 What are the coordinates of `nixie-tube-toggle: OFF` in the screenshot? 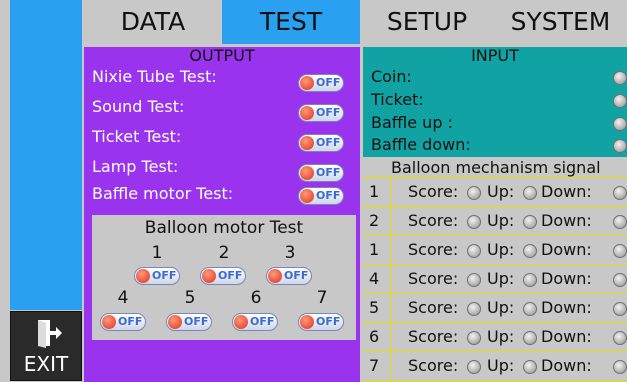 It's located at (321, 83).